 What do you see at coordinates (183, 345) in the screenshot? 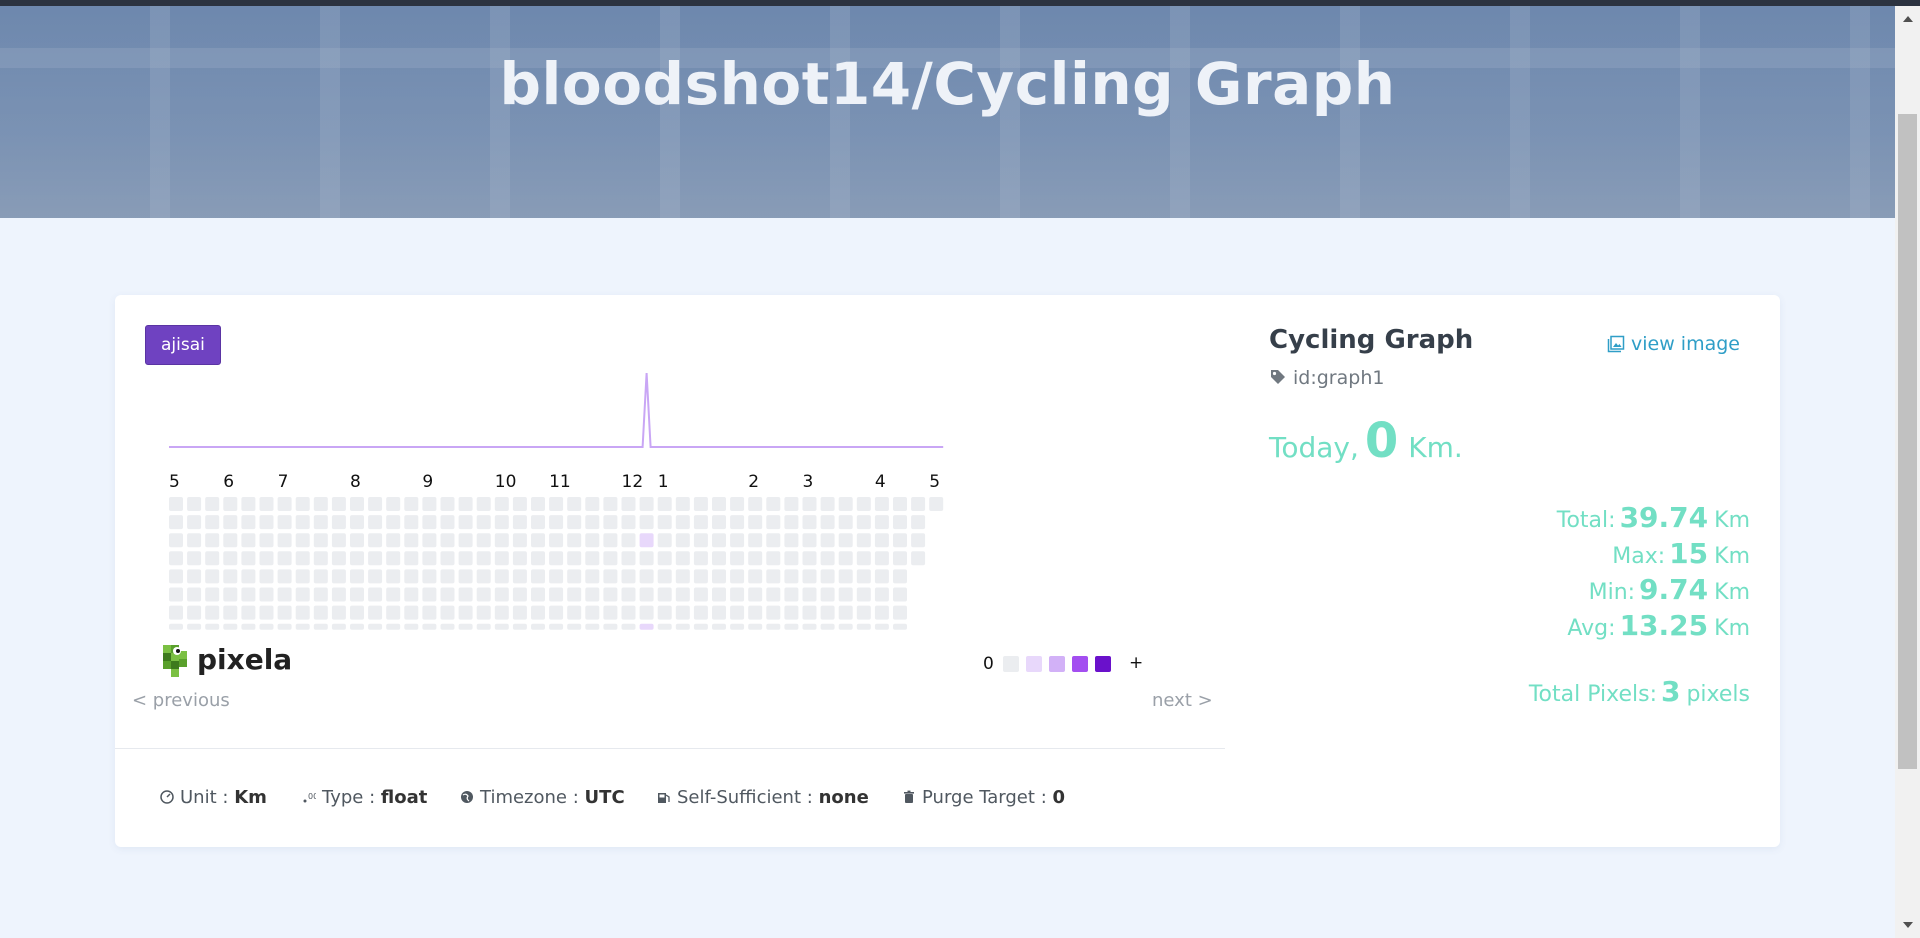
I see `theme-badge: ajisai` at bounding box center [183, 345].